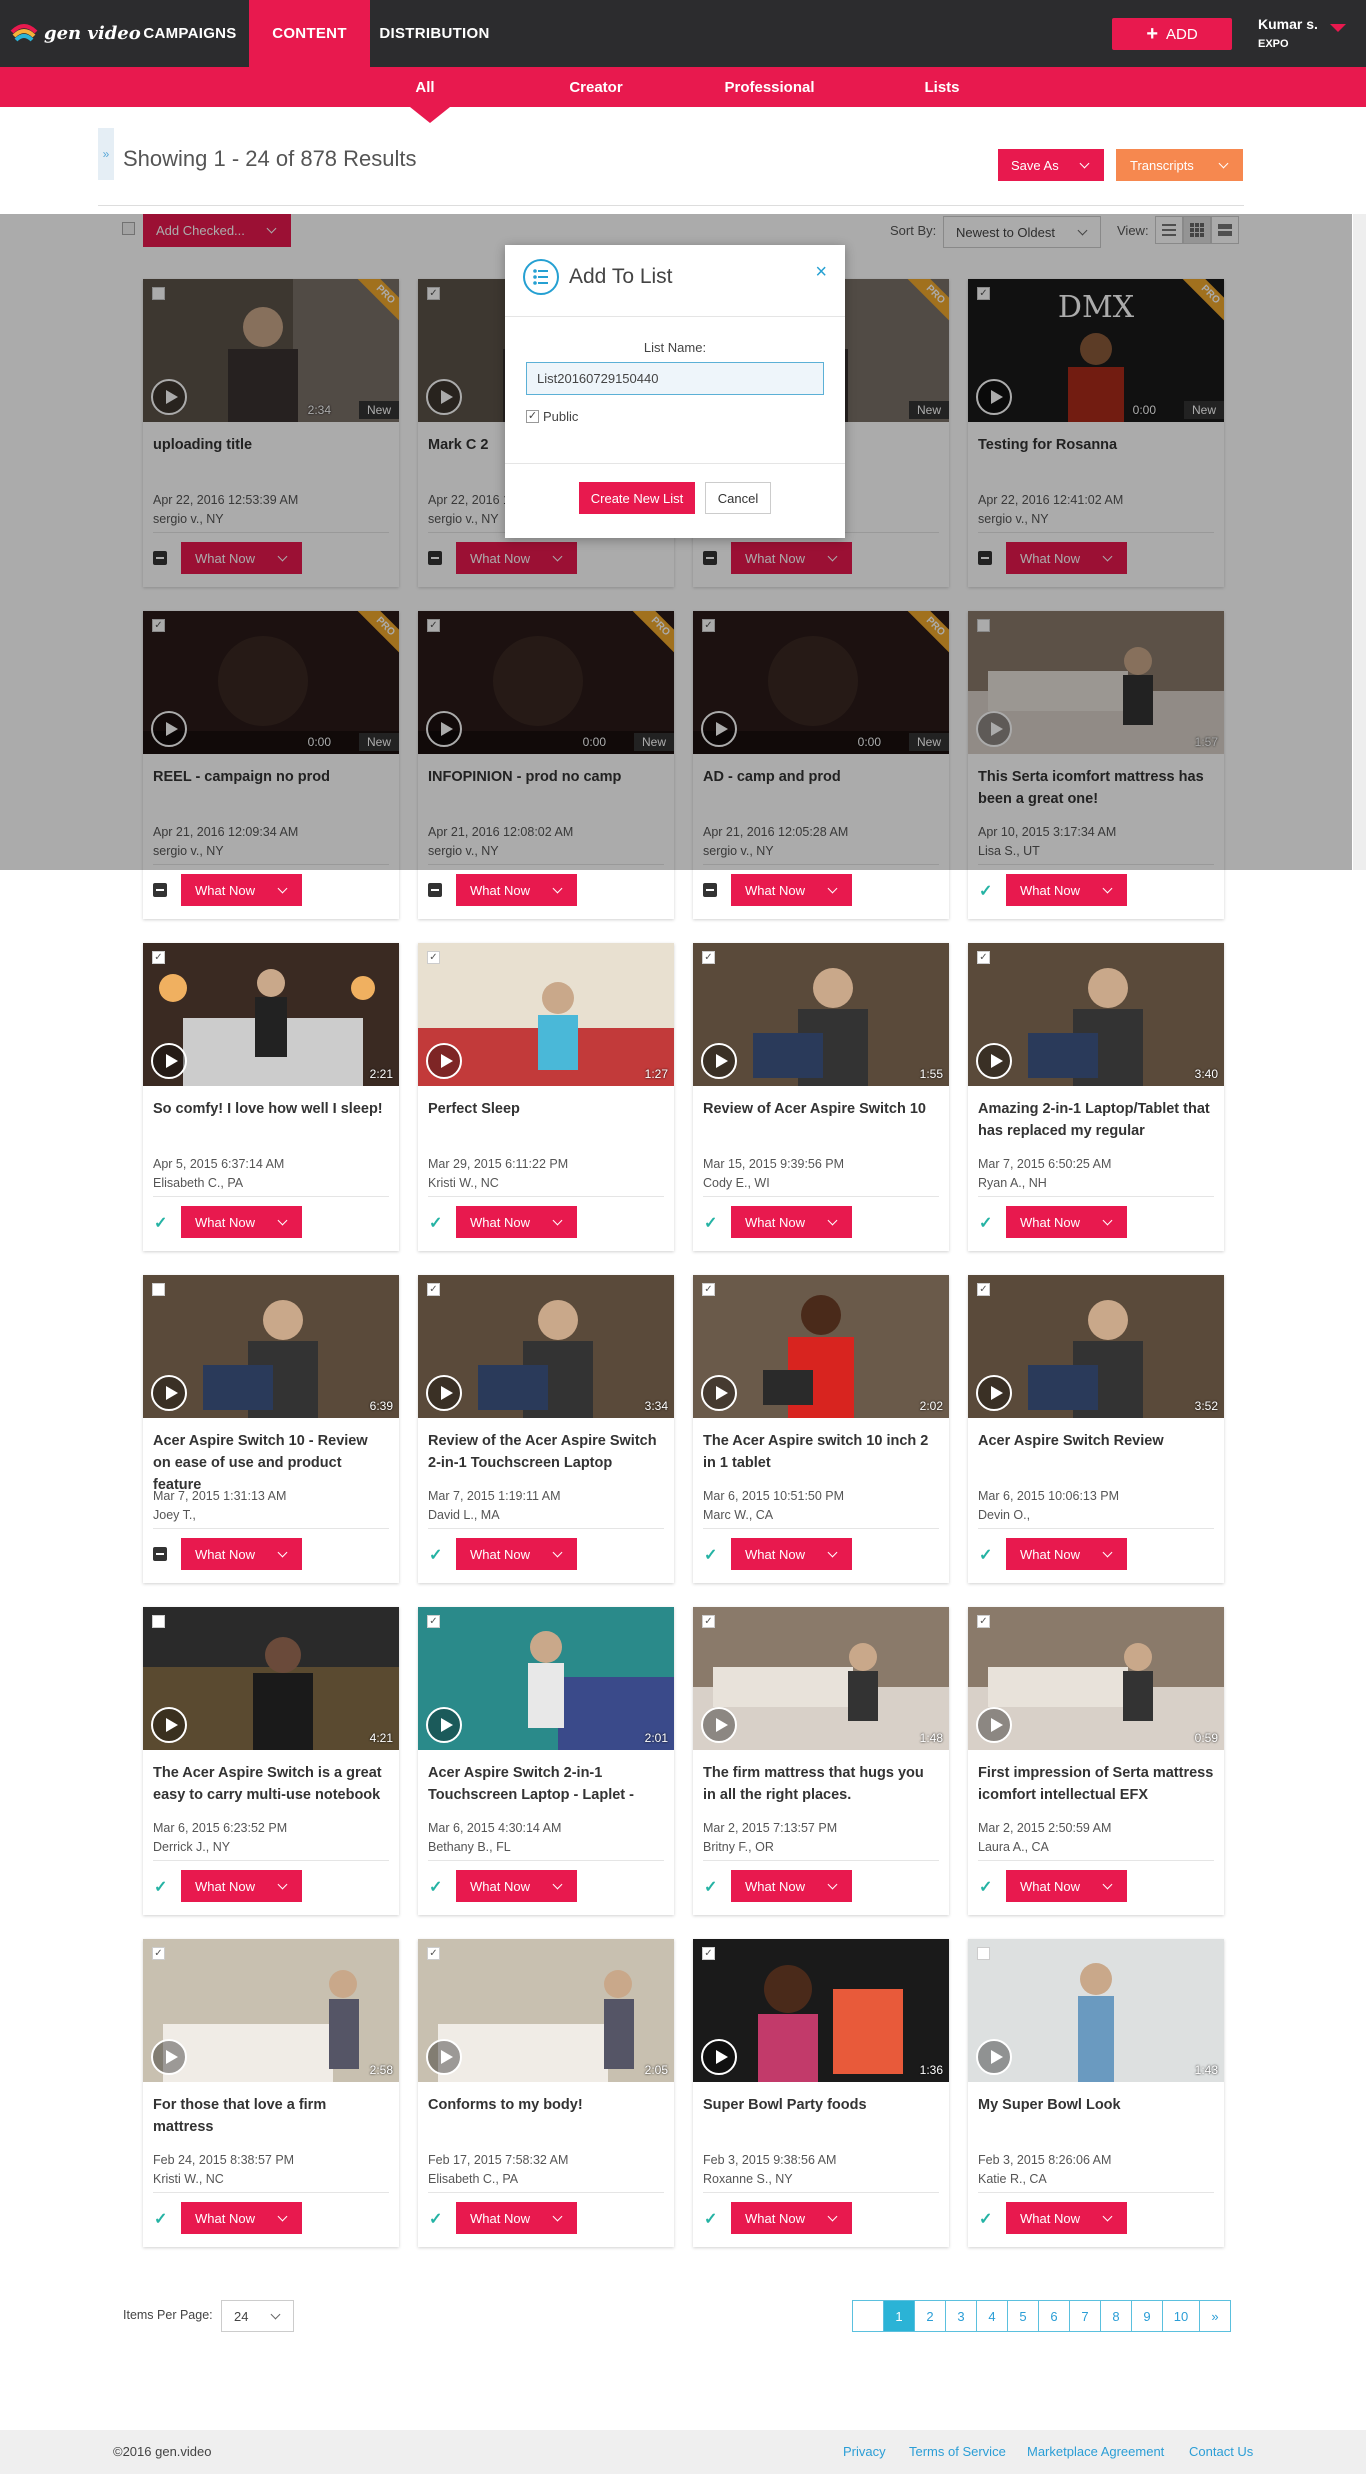  What do you see at coordinates (106, 154) in the screenshot?
I see `sidebar-expand-icon: »` at bounding box center [106, 154].